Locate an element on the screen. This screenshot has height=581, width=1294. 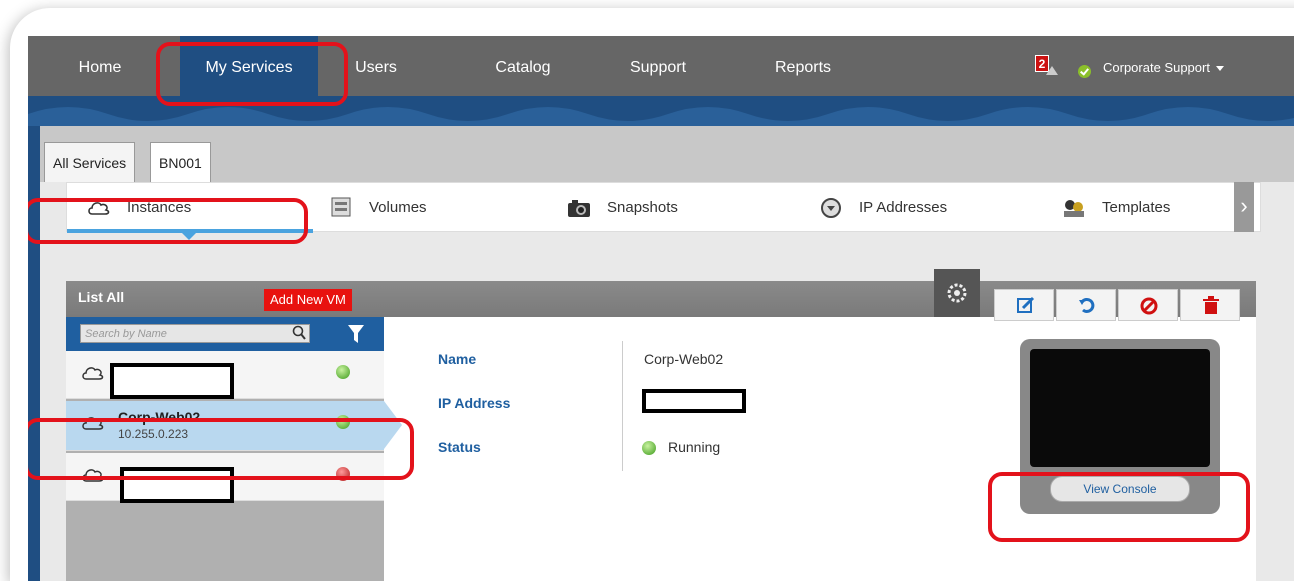
search-input: Search by Name is located at coordinates (195, 333).